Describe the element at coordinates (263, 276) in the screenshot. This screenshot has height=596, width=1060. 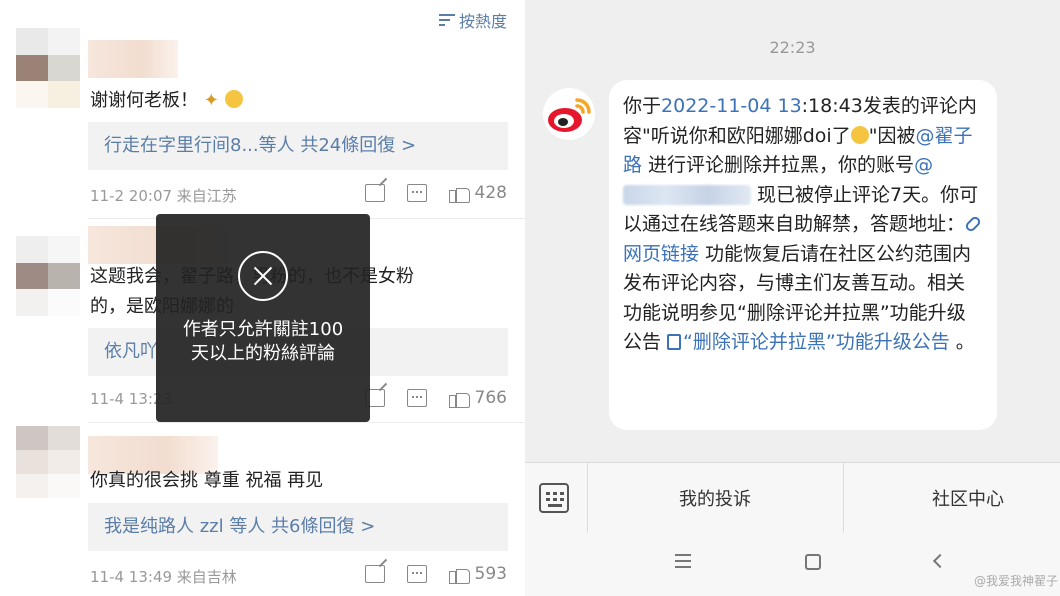
I see `close-circle-icon` at that location.